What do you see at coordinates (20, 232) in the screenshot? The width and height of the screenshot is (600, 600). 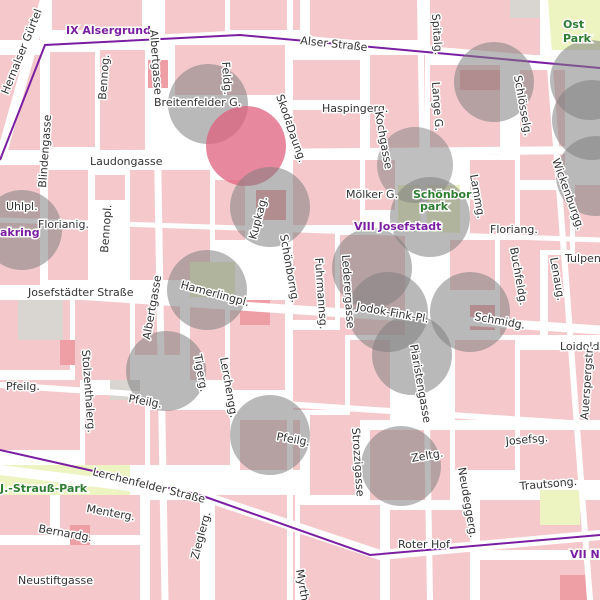 I see `district-label-ottakring: akring` at bounding box center [20, 232].